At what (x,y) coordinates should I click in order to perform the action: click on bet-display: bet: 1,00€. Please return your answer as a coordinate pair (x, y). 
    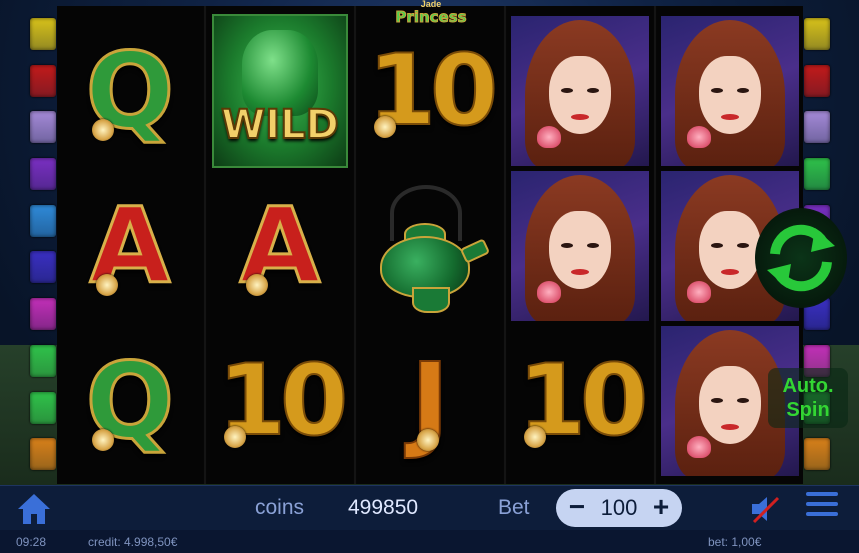
    Looking at the image, I should click on (735, 542).